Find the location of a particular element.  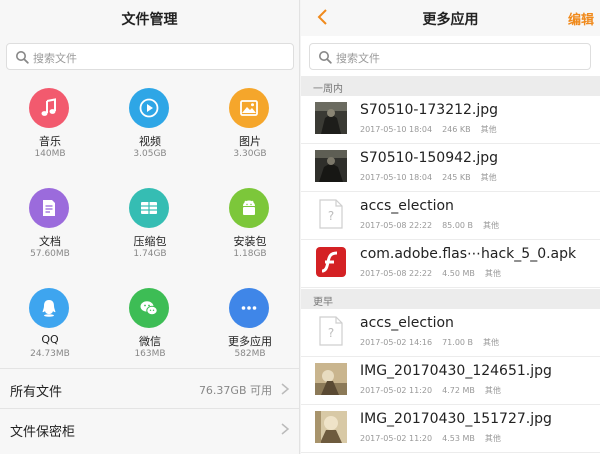

android-icon is located at coordinates (249, 208).